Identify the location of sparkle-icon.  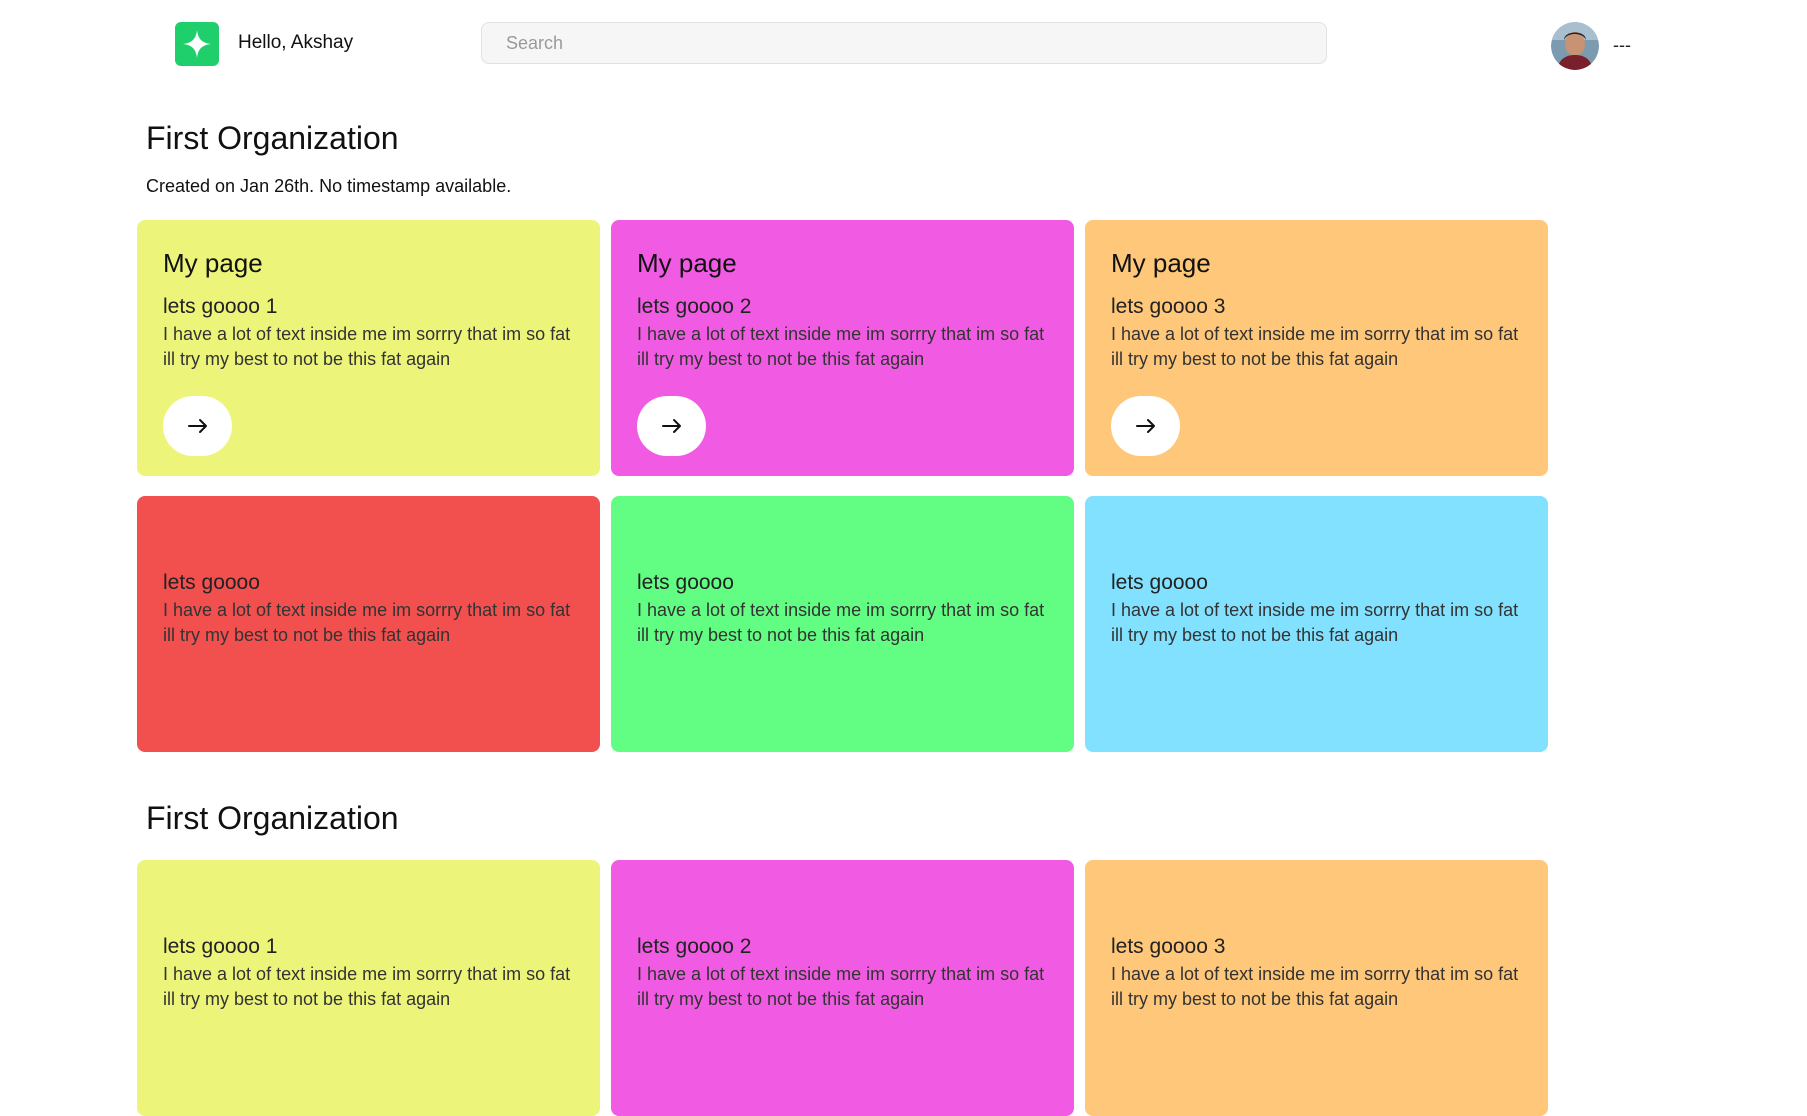
(197, 44).